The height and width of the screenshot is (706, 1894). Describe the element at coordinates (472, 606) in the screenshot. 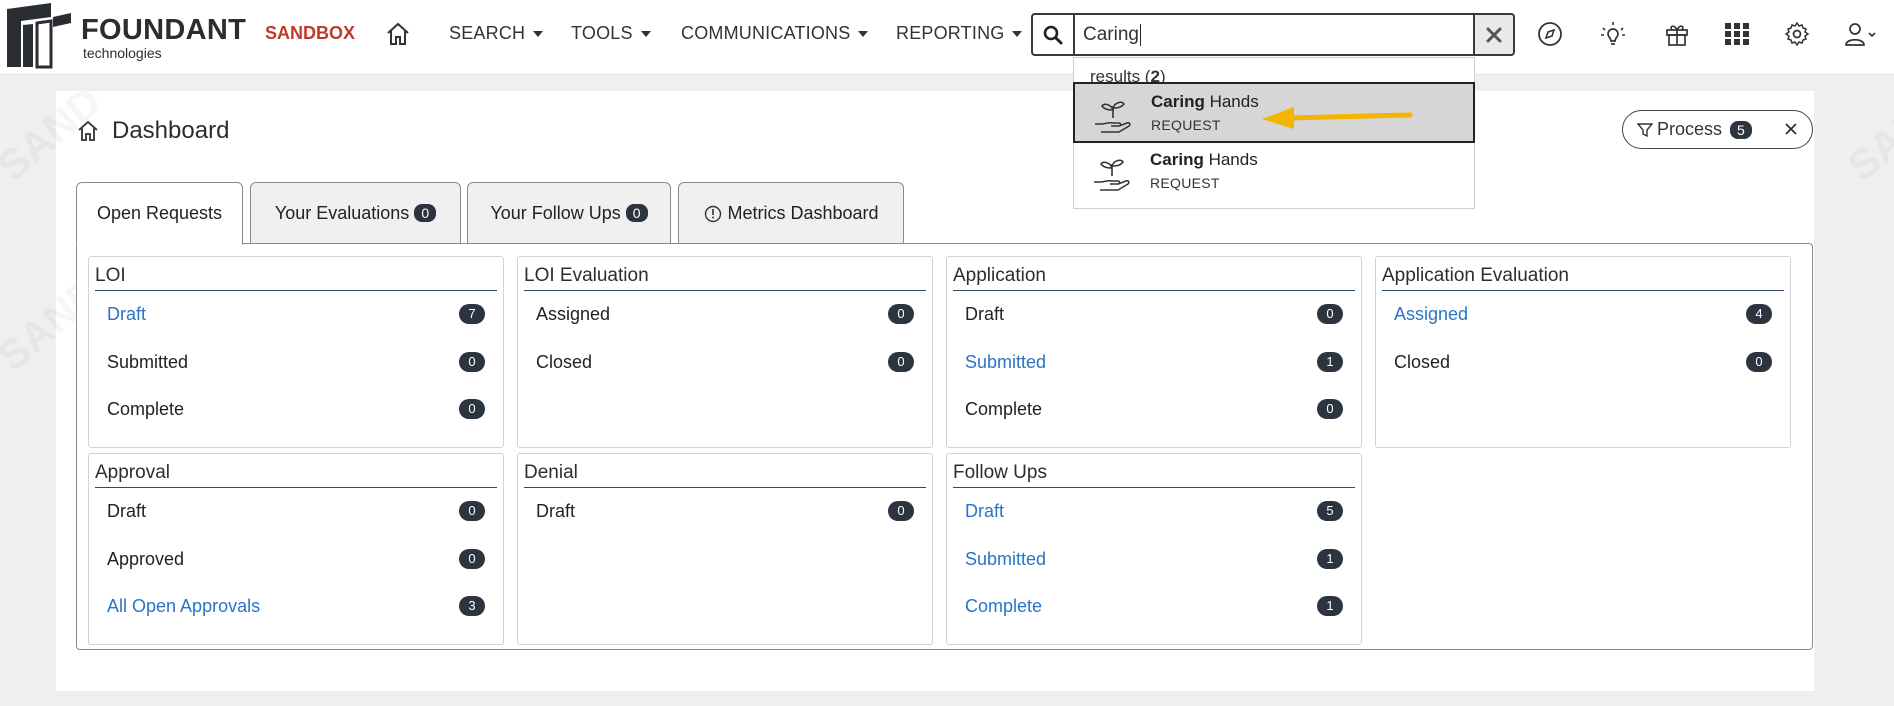

I see `count-badge: 3` at that location.